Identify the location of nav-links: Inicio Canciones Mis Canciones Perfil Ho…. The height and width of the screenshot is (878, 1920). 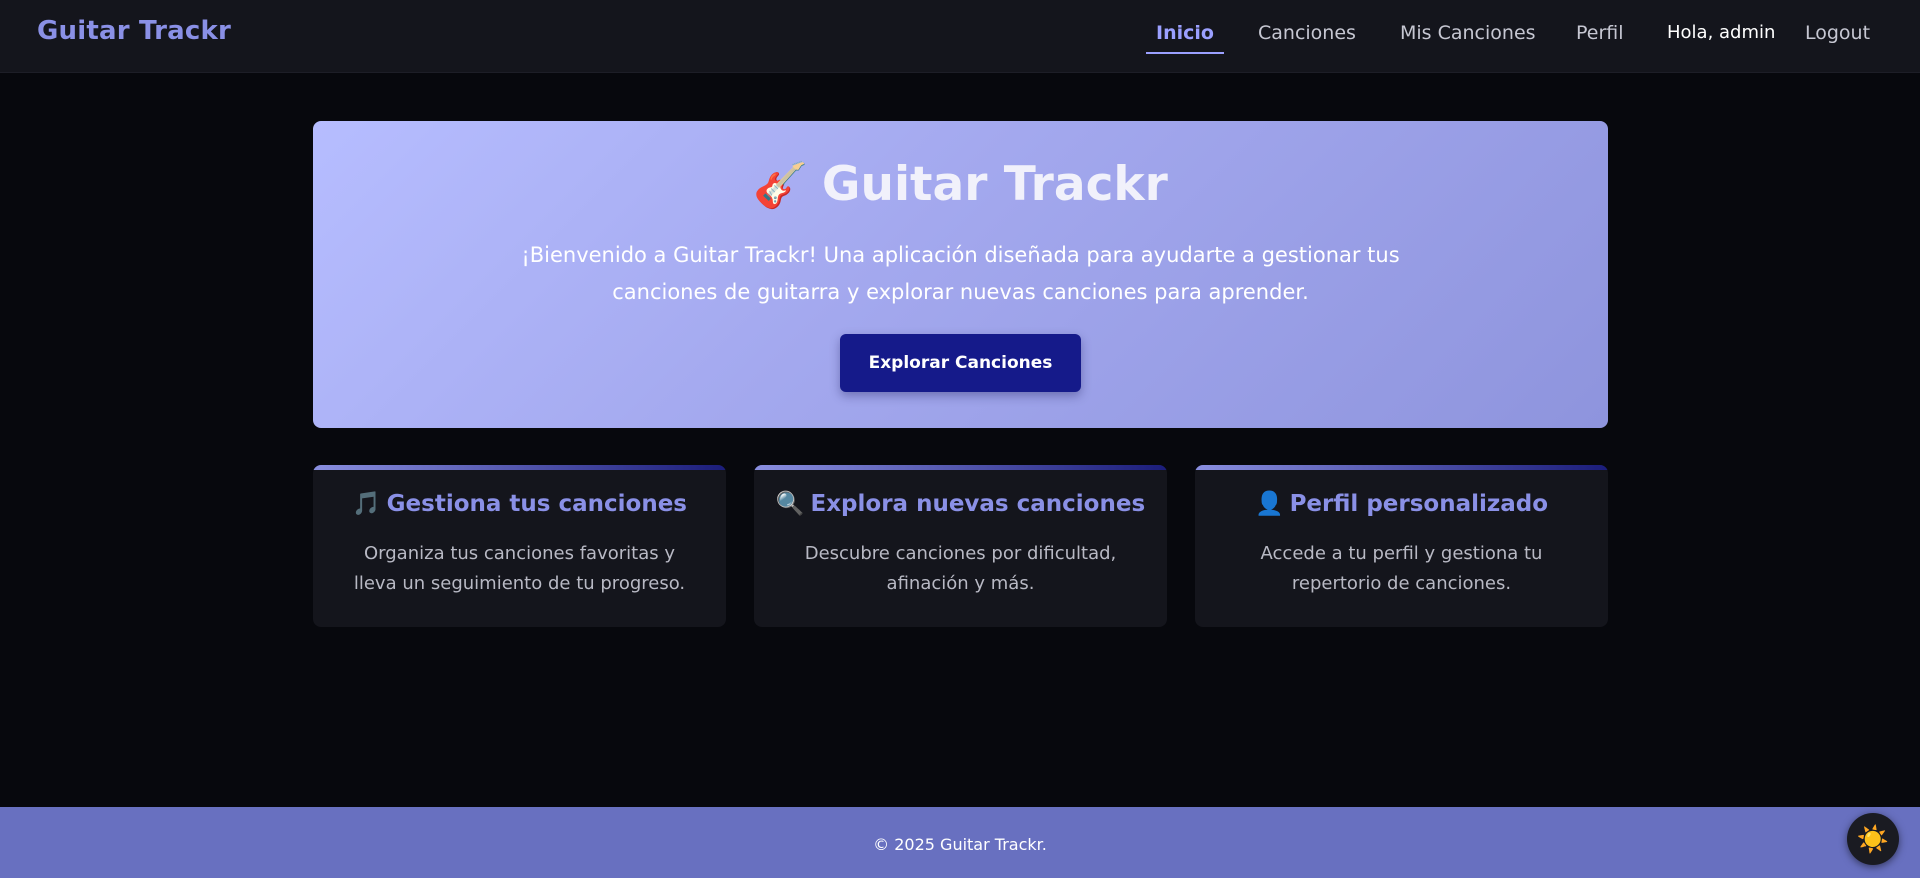
(960, 36).